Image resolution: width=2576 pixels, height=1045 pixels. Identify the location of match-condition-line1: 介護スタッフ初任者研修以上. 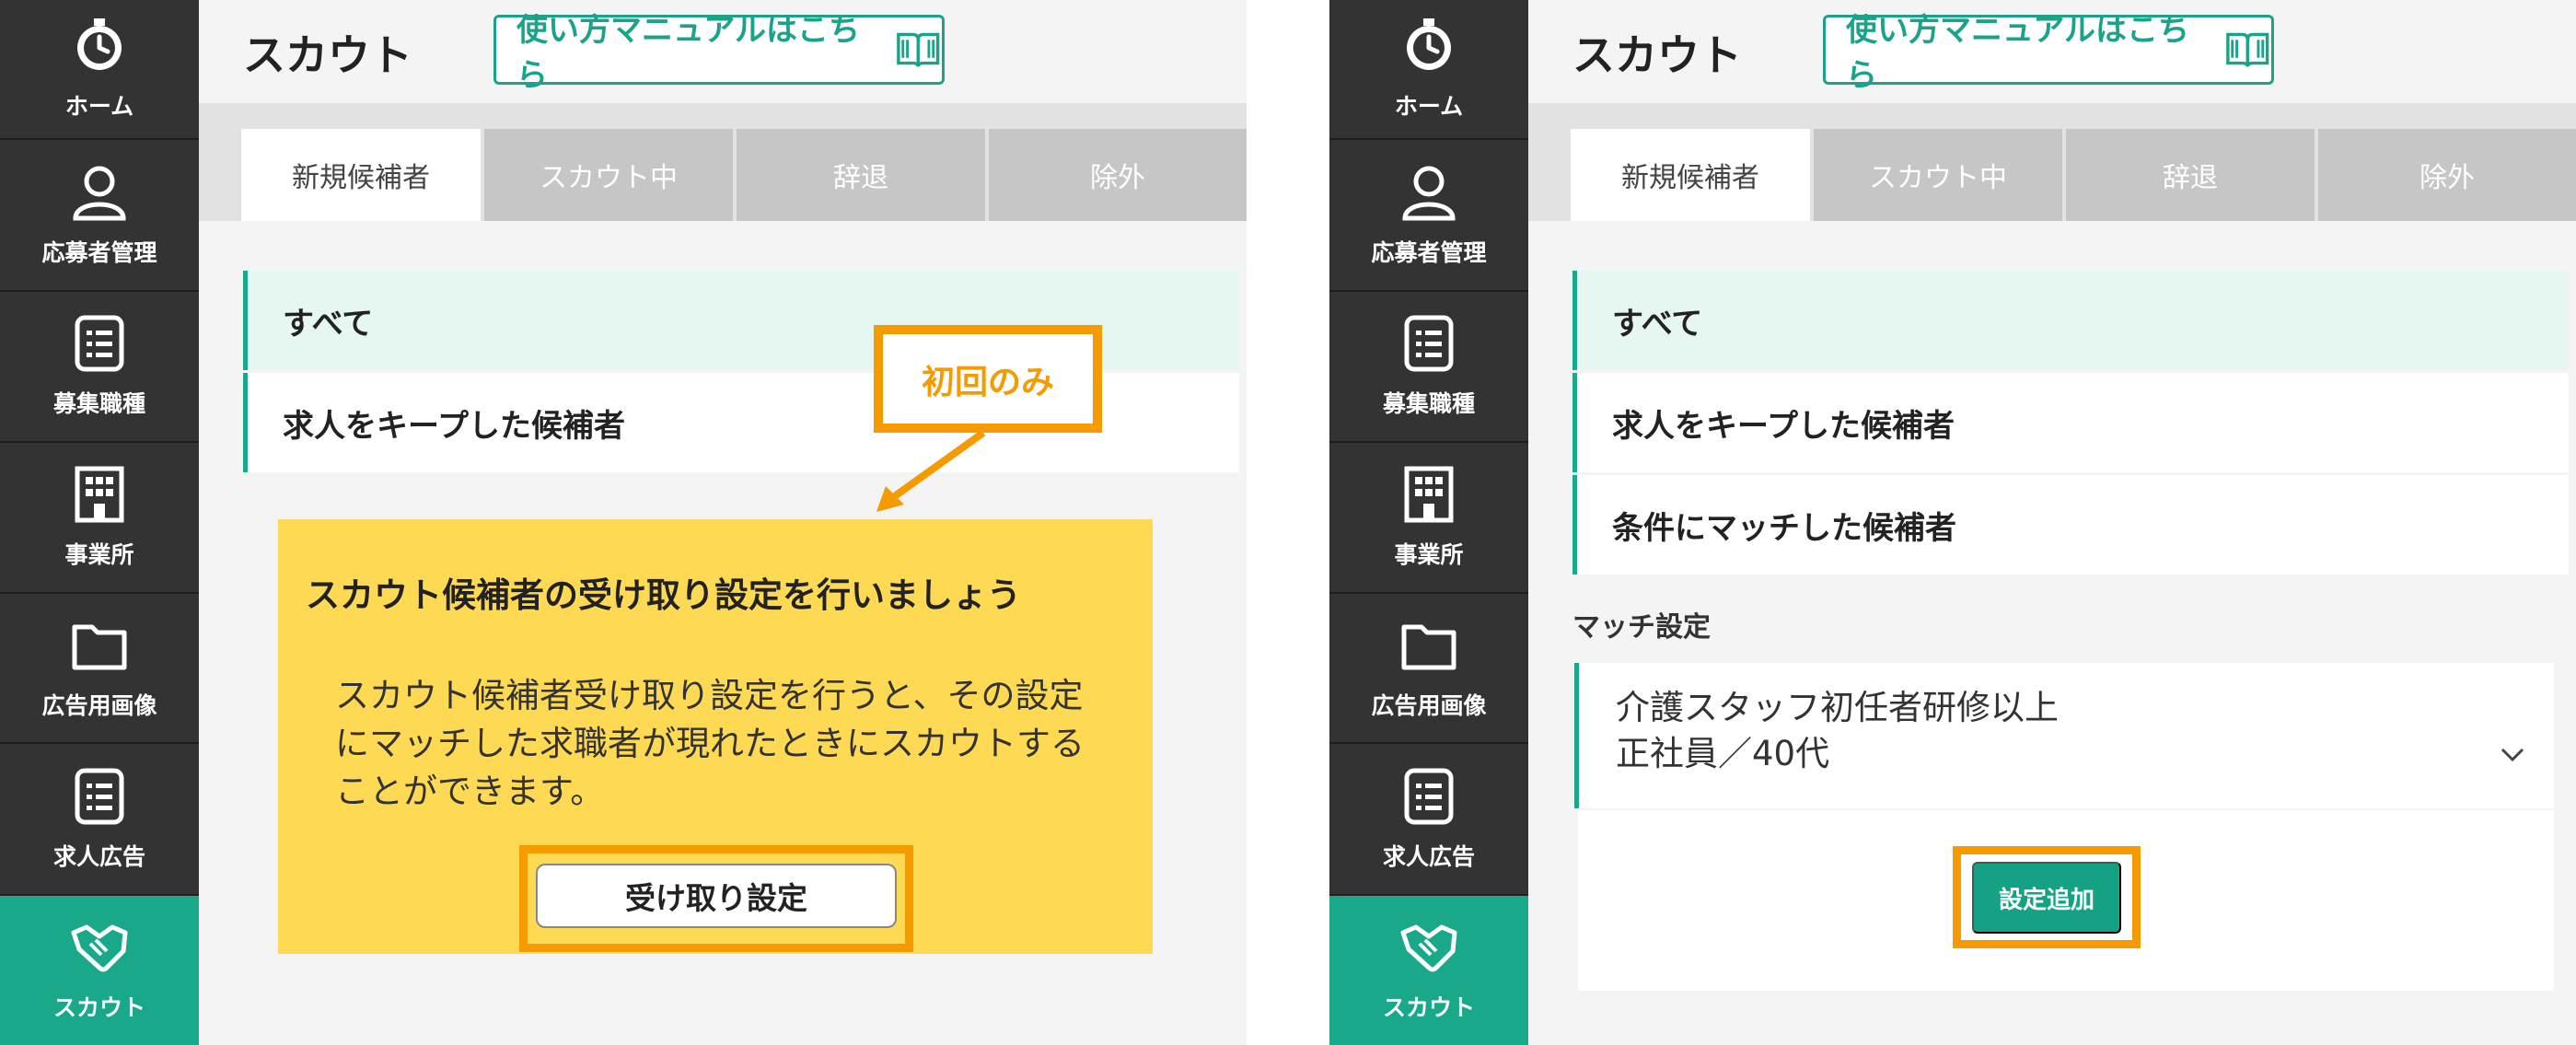
(1837, 708).